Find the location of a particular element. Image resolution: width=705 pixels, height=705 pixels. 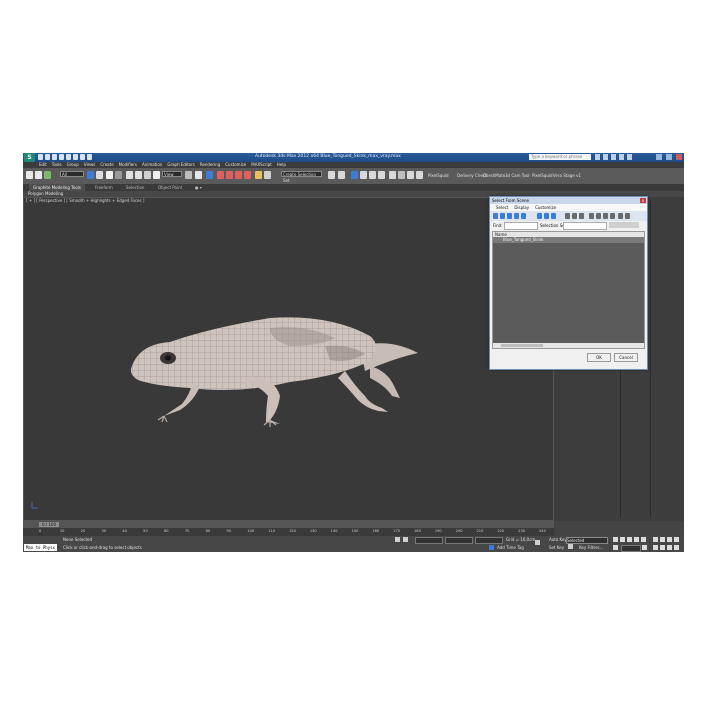

sync-selection-icon is located at coordinates (591, 216).